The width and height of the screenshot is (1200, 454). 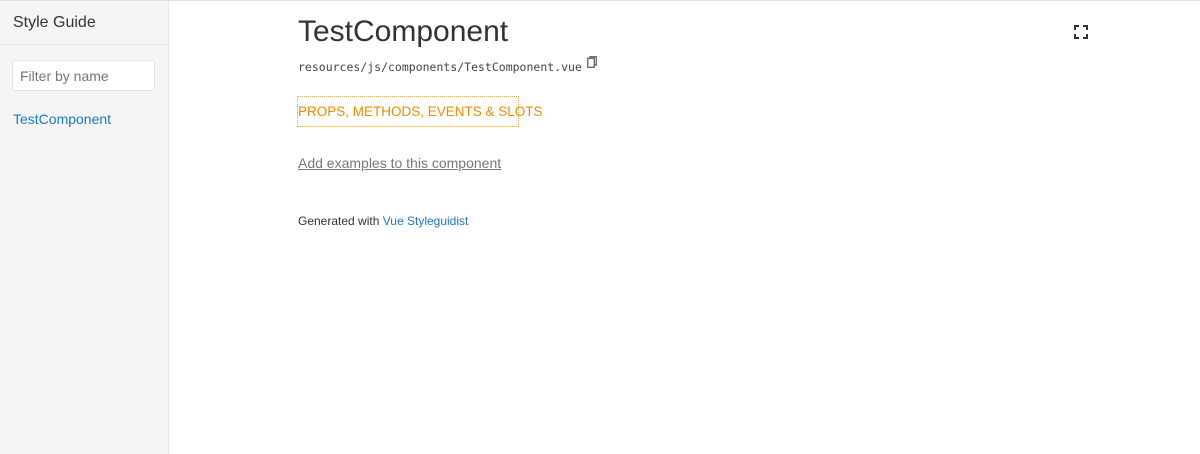 I want to click on sidebar-header: Style Guide, so click(x=84, y=23).